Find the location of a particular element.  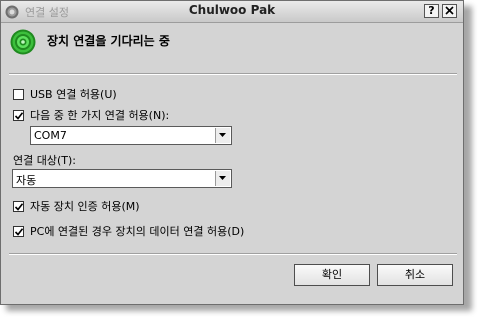

status-text: 장치 연결을 기다리는 중 is located at coordinates (108, 41).